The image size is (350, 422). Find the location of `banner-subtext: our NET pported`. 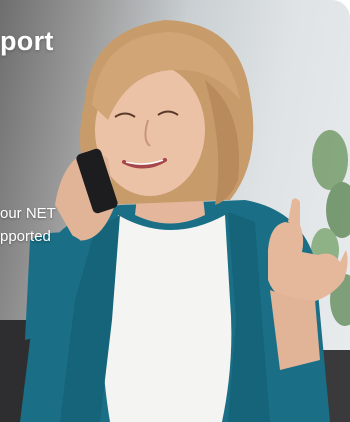

banner-subtext: our NET pported is located at coordinates (45, 225).